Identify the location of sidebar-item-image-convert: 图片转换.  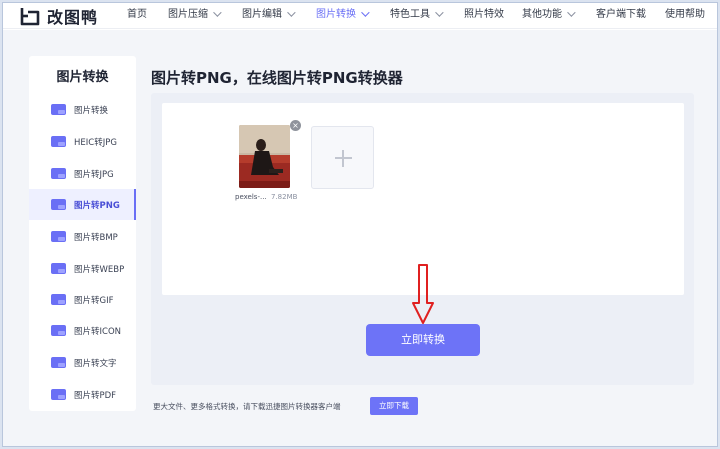
(82, 109).